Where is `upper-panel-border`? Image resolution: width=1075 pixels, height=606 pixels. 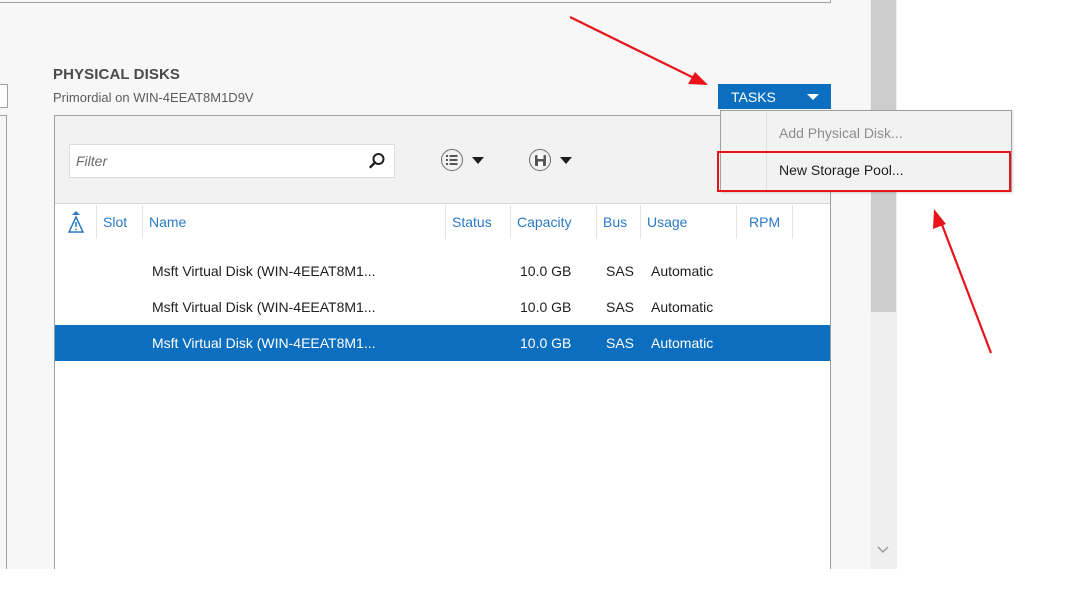 upper-panel-border is located at coordinates (415, 1).